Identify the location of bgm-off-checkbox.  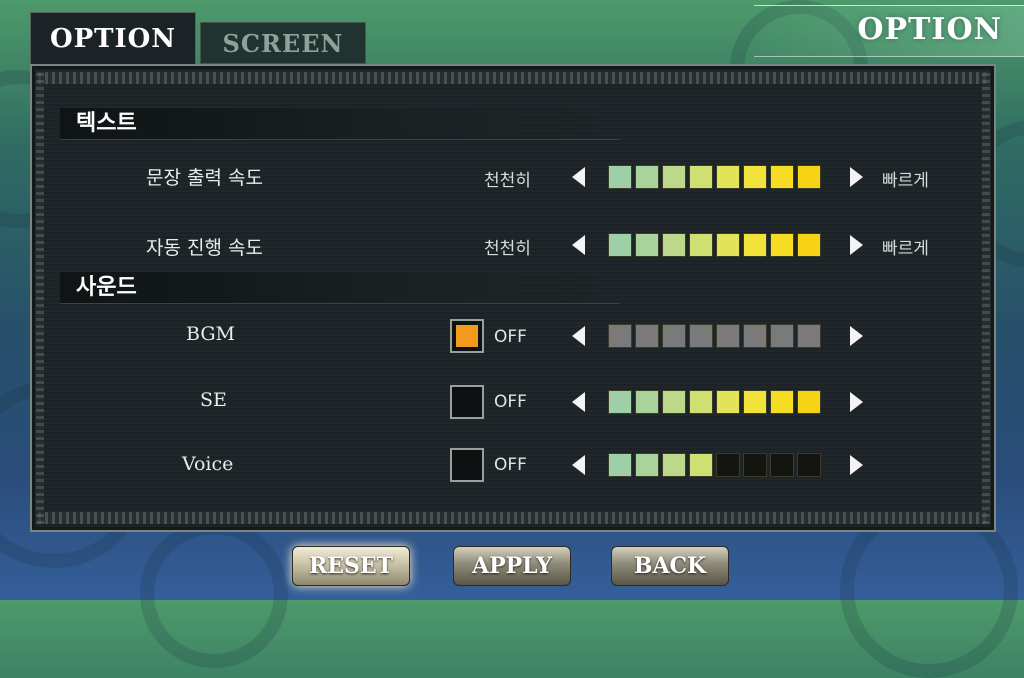
(467, 336).